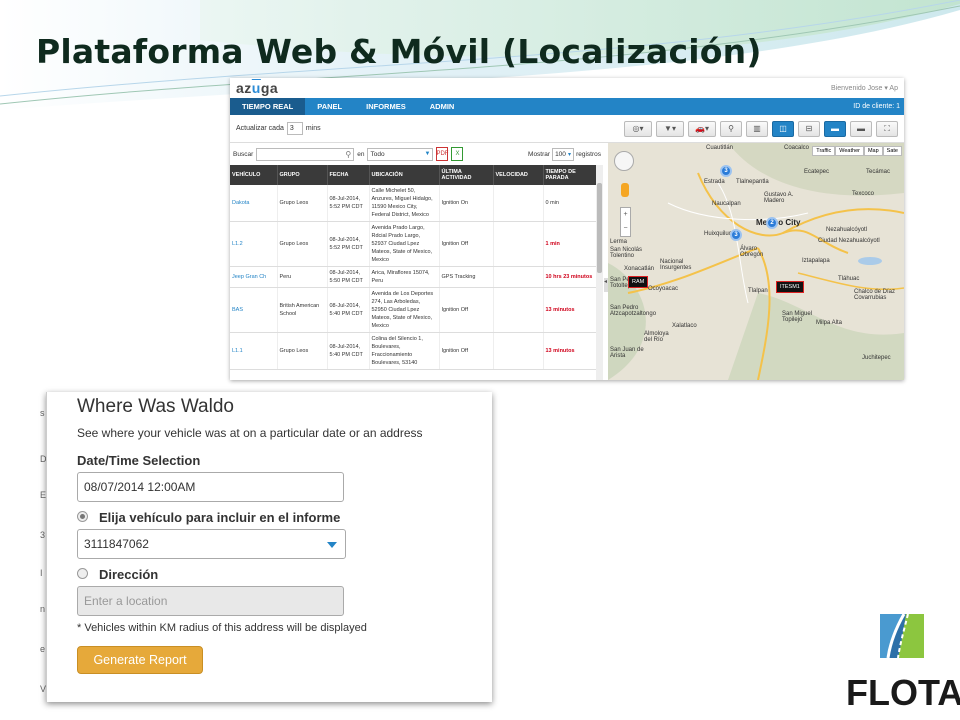 The image size is (960, 720). Describe the element at coordinates (902, 636) in the screenshot. I see `flota-logo-icon` at that location.